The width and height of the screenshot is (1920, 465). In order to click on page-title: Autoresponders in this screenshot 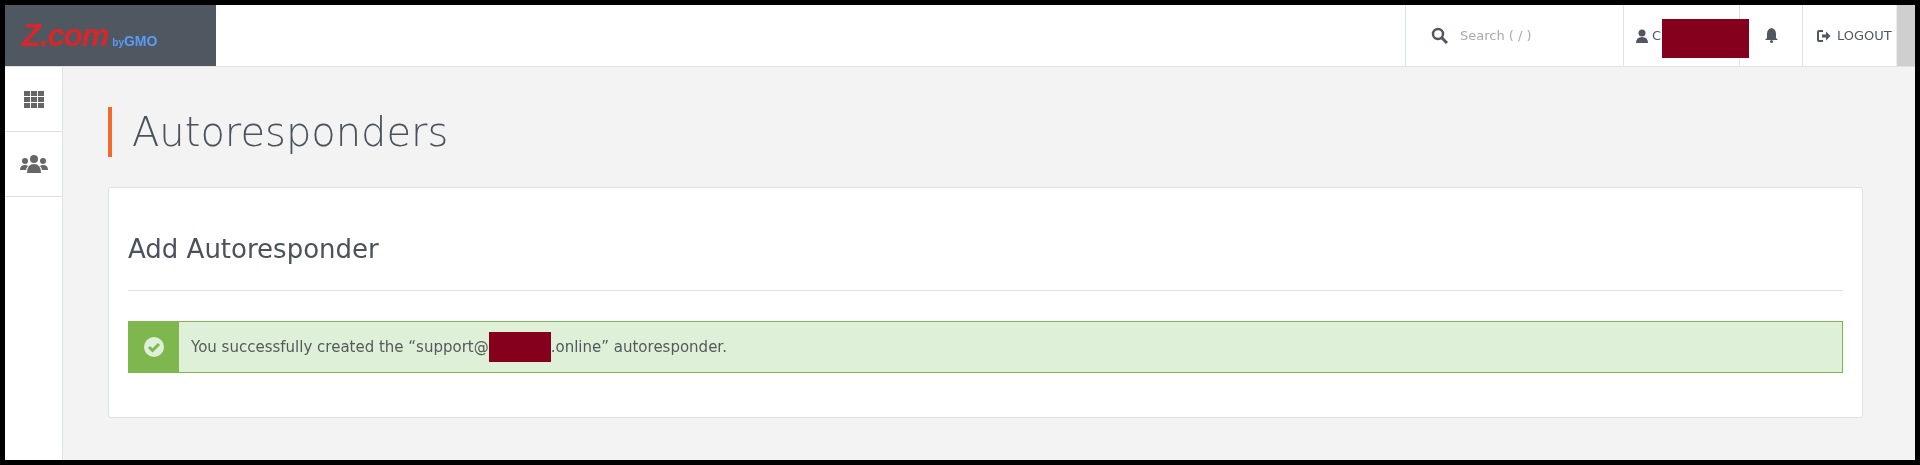, I will do `click(985, 132)`.